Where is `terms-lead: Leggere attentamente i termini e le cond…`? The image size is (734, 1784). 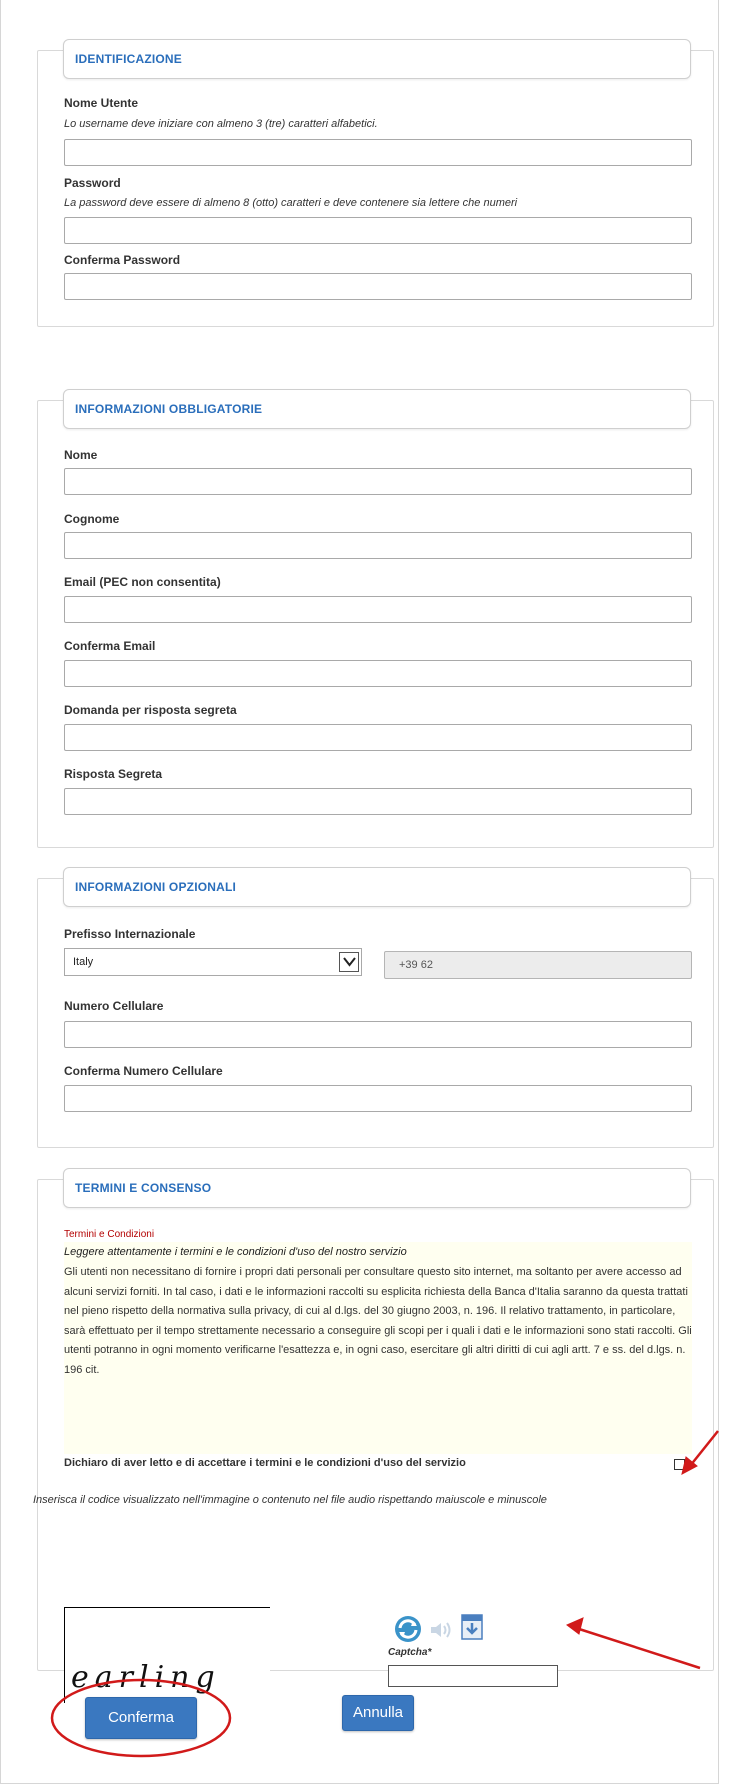 terms-lead: Leggere attentamente i termini e le cond… is located at coordinates (235, 1252).